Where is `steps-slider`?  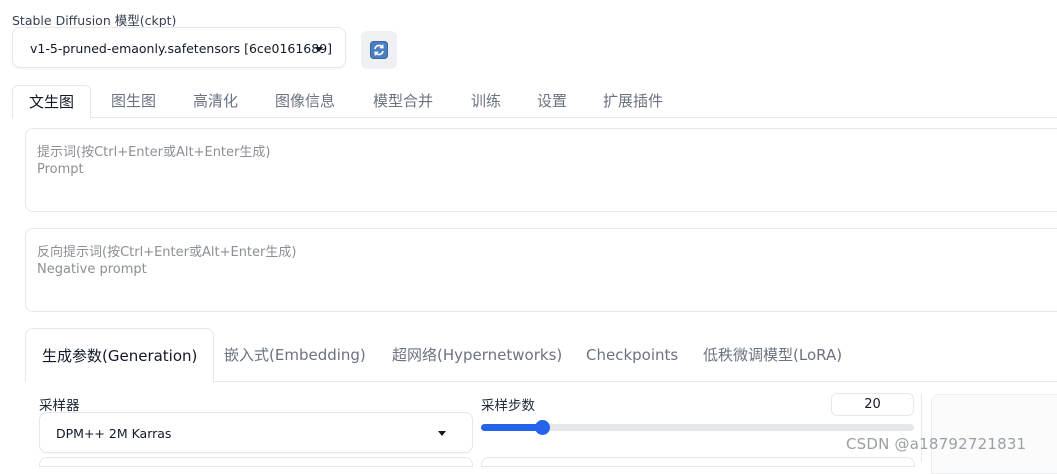
steps-slider is located at coordinates (697, 427).